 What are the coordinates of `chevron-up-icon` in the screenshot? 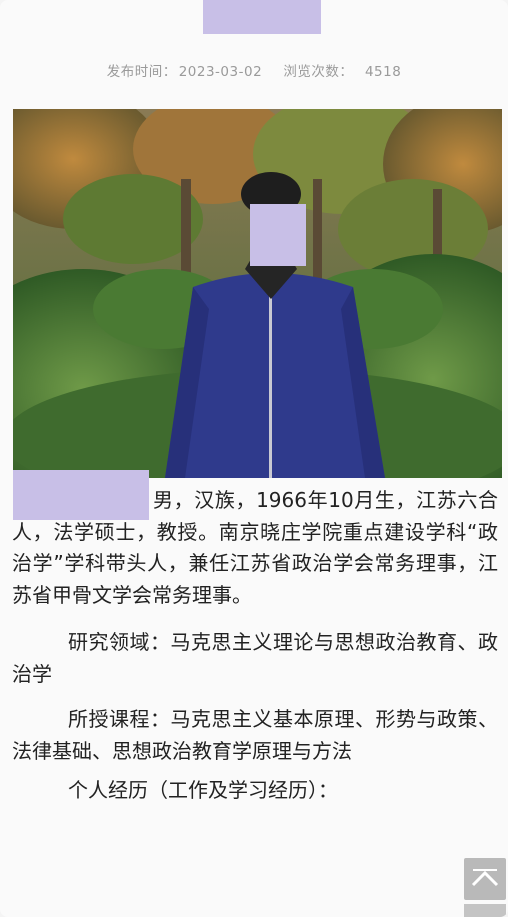 It's located at (485, 878).